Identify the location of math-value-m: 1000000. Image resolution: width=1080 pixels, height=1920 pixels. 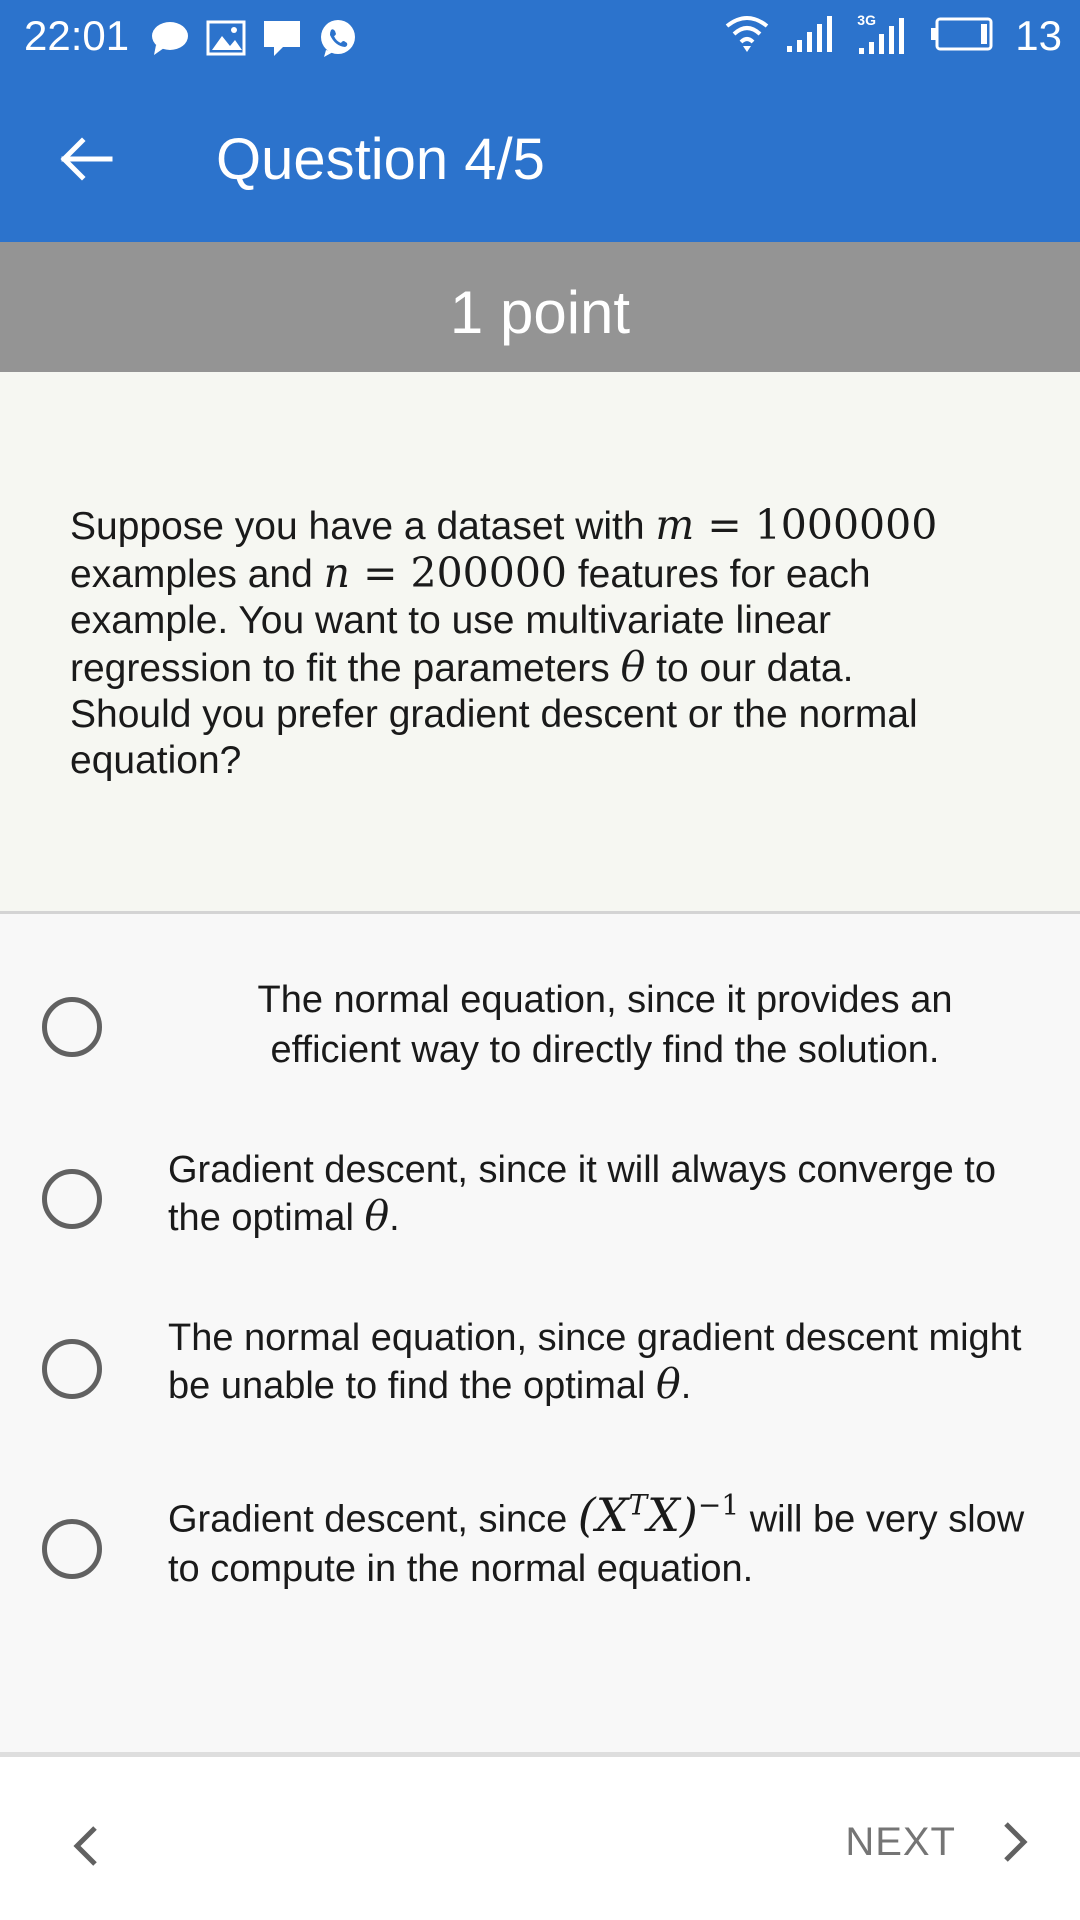
(846, 525).